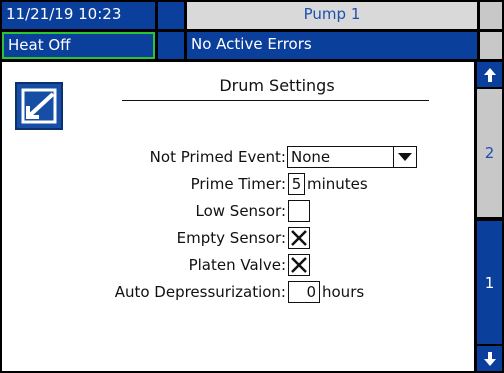  I want to click on scroll-up-button, so click(489, 74).